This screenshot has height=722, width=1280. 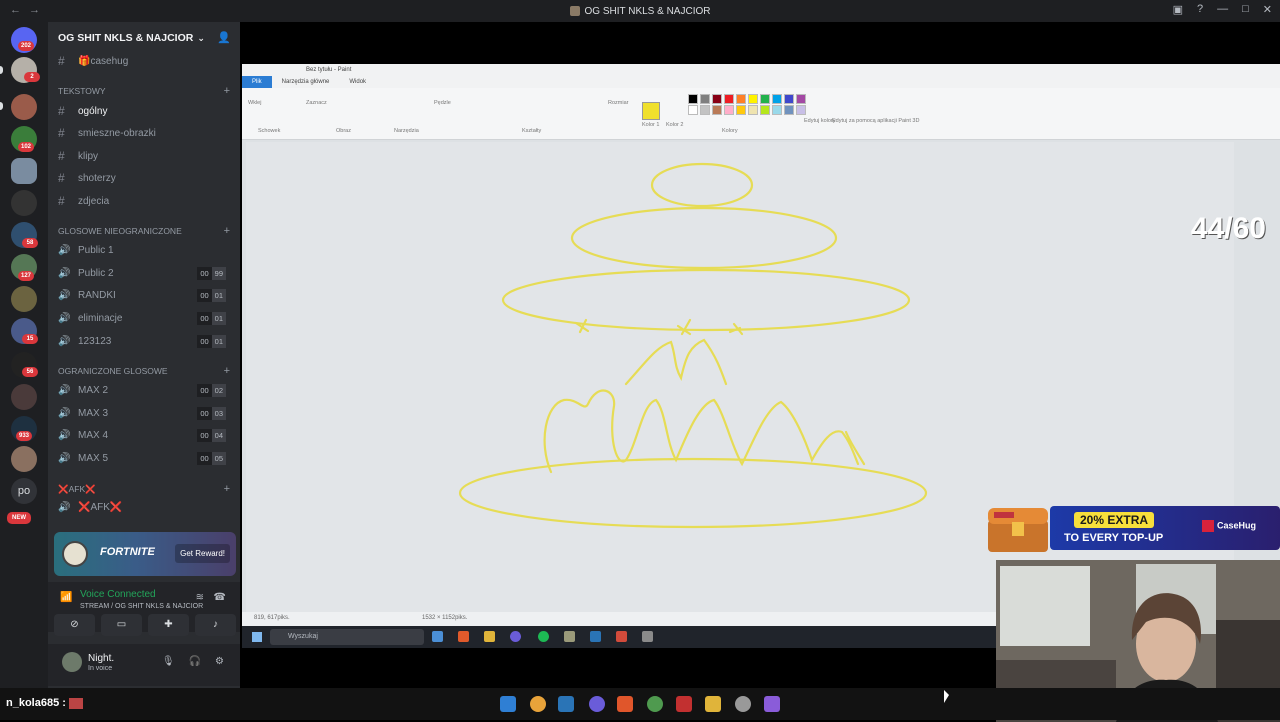 I want to click on voice-channel-max-5: 🔊 MAX 5 00 05, so click(x=146, y=458).